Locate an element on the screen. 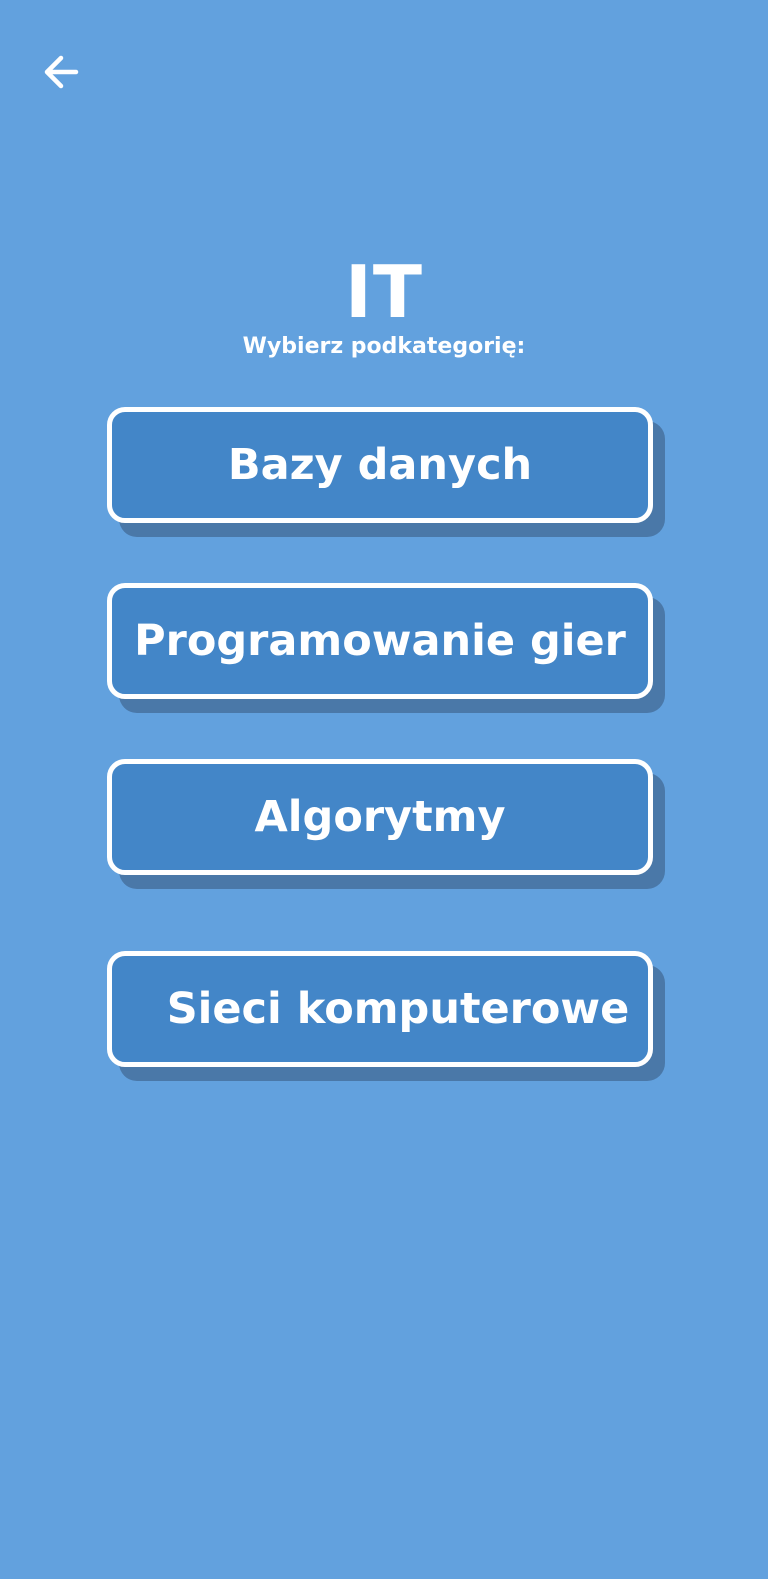 The width and height of the screenshot is (768, 1579). category-button-sieci-komputerowe: Sieci komputerowe is located at coordinates (380, 1009).